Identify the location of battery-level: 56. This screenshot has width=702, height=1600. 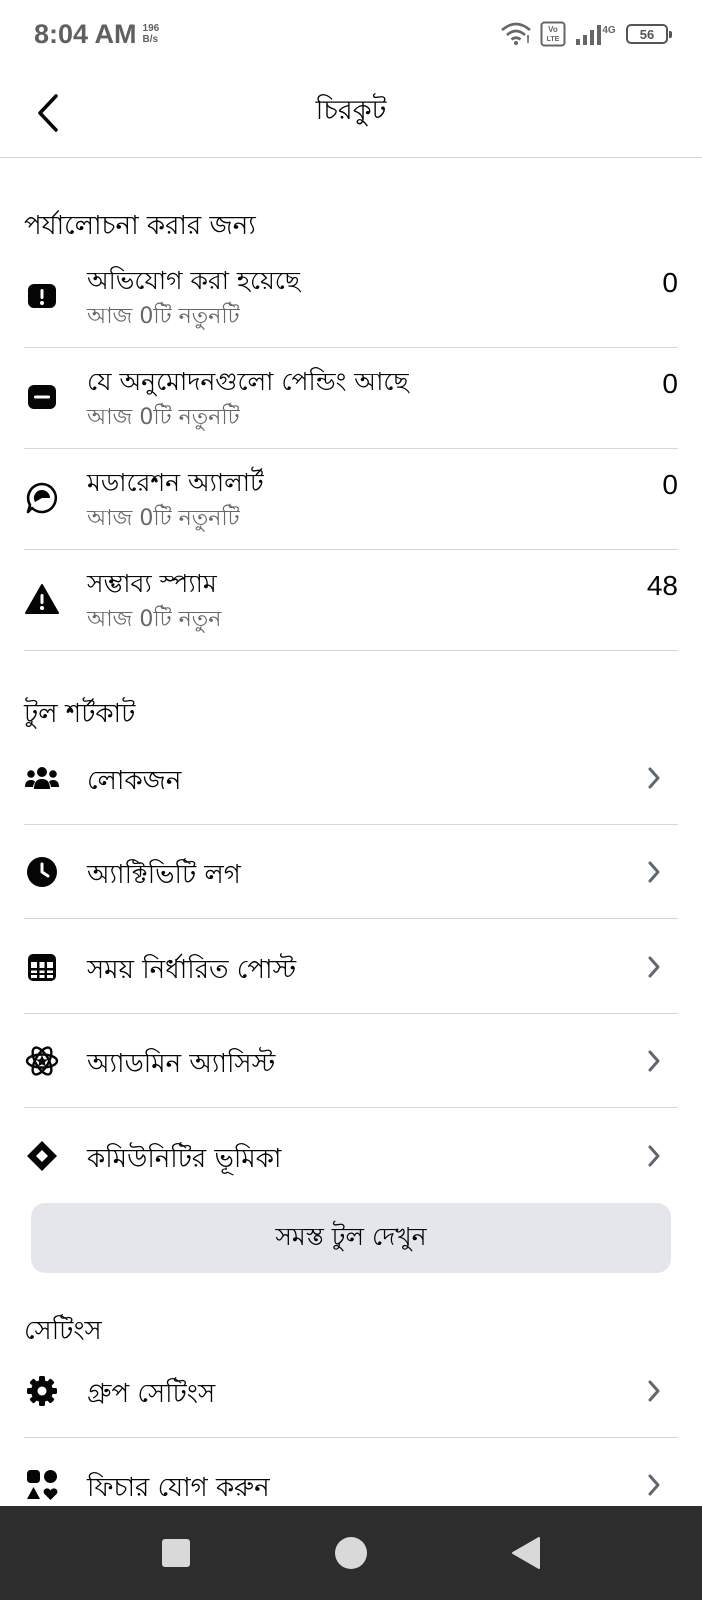
(647, 34).